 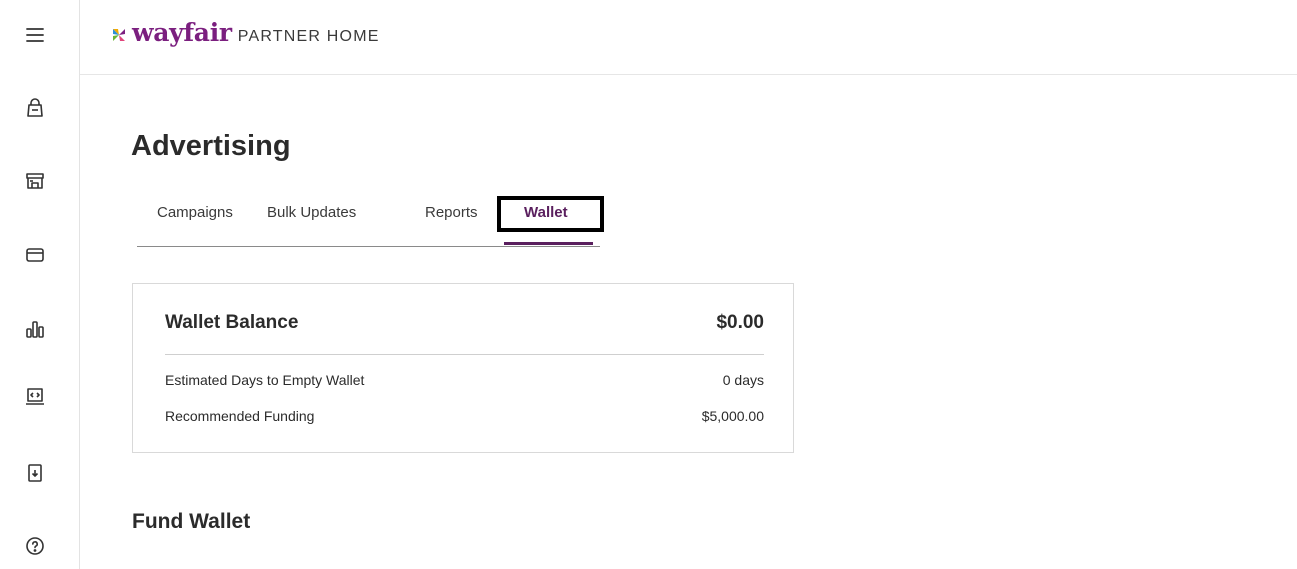 What do you see at coordinates (191, 521) in the screenshot?
I see `fund-wallet-title: Fund Wallet` at bounding box center [191, 521].